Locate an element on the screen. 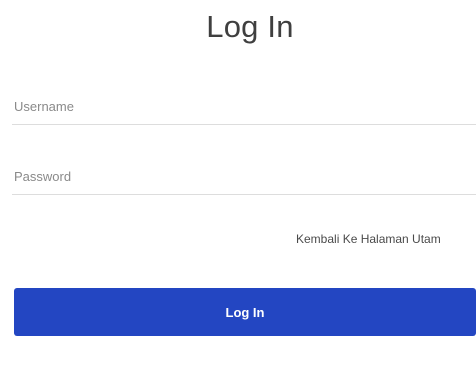 The image size is (476, 373). login-button: Log In is located at coordinates (245, 312).